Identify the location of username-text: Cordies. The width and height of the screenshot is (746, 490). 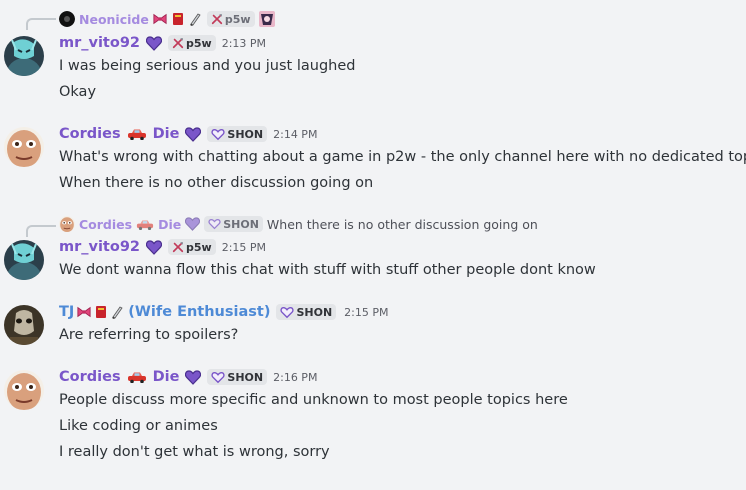
(90, 134).